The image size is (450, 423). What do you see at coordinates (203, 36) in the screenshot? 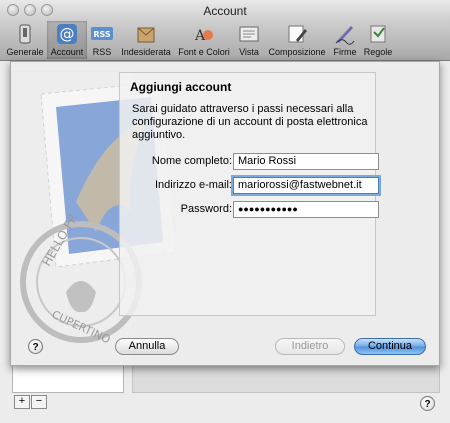
I see `fonts-colors-icon: A` at bounding box center [203, 36].